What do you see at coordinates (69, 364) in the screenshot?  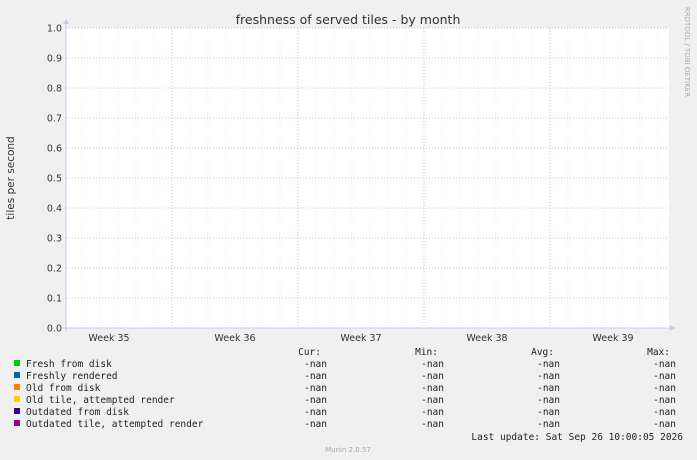 I see `legend-series-name: Fresh from disk` at bounding box center [69, 364].